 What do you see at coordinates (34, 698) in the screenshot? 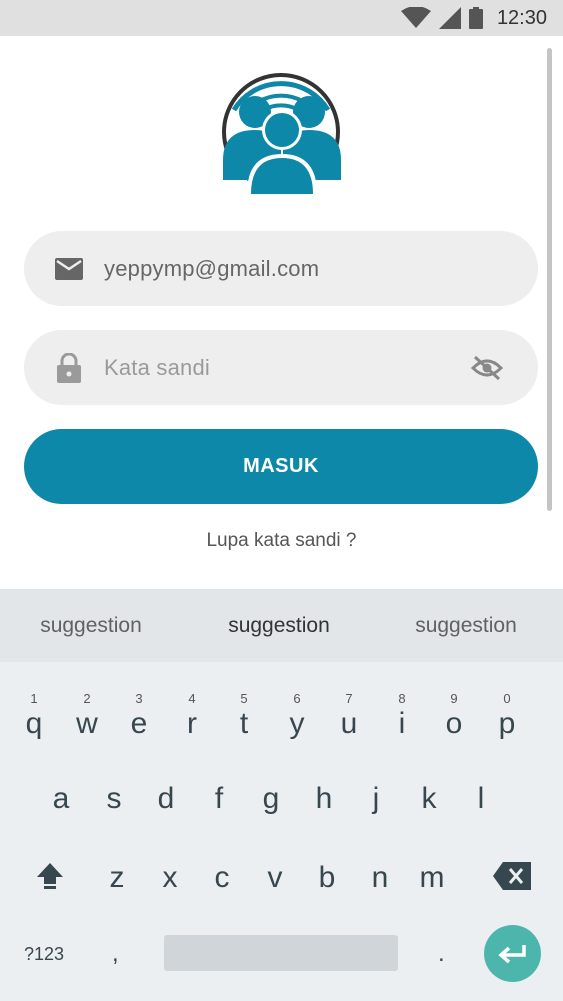
I see `key-hint: 1` at bounding box center [34, 698].